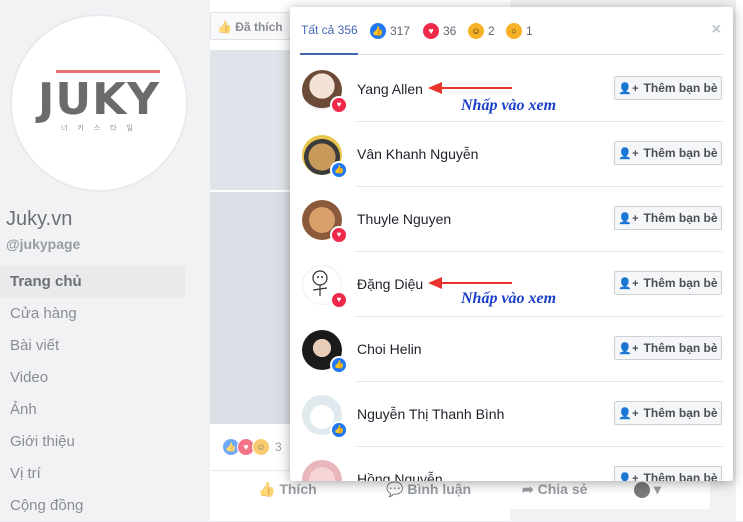  Describe the element at coordinates (400, 31) in the screenshot. I see `tab-like-count: 317` at that location.